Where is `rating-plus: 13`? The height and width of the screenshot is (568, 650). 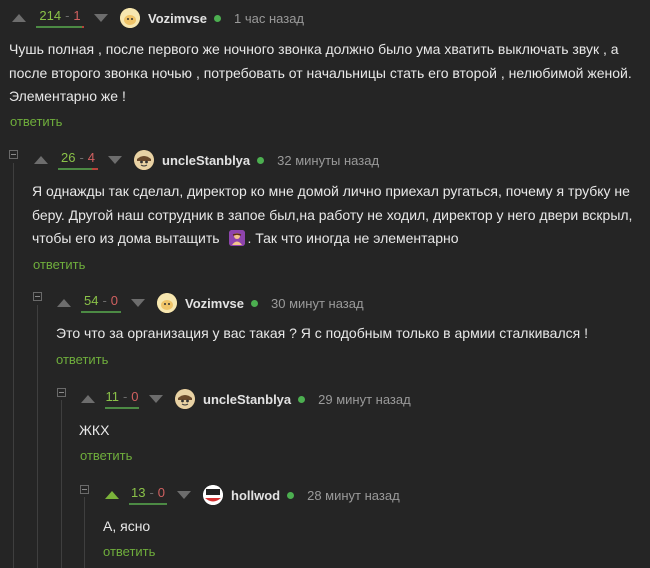
rating-plus: 13 is located at coordinates (138, 492).